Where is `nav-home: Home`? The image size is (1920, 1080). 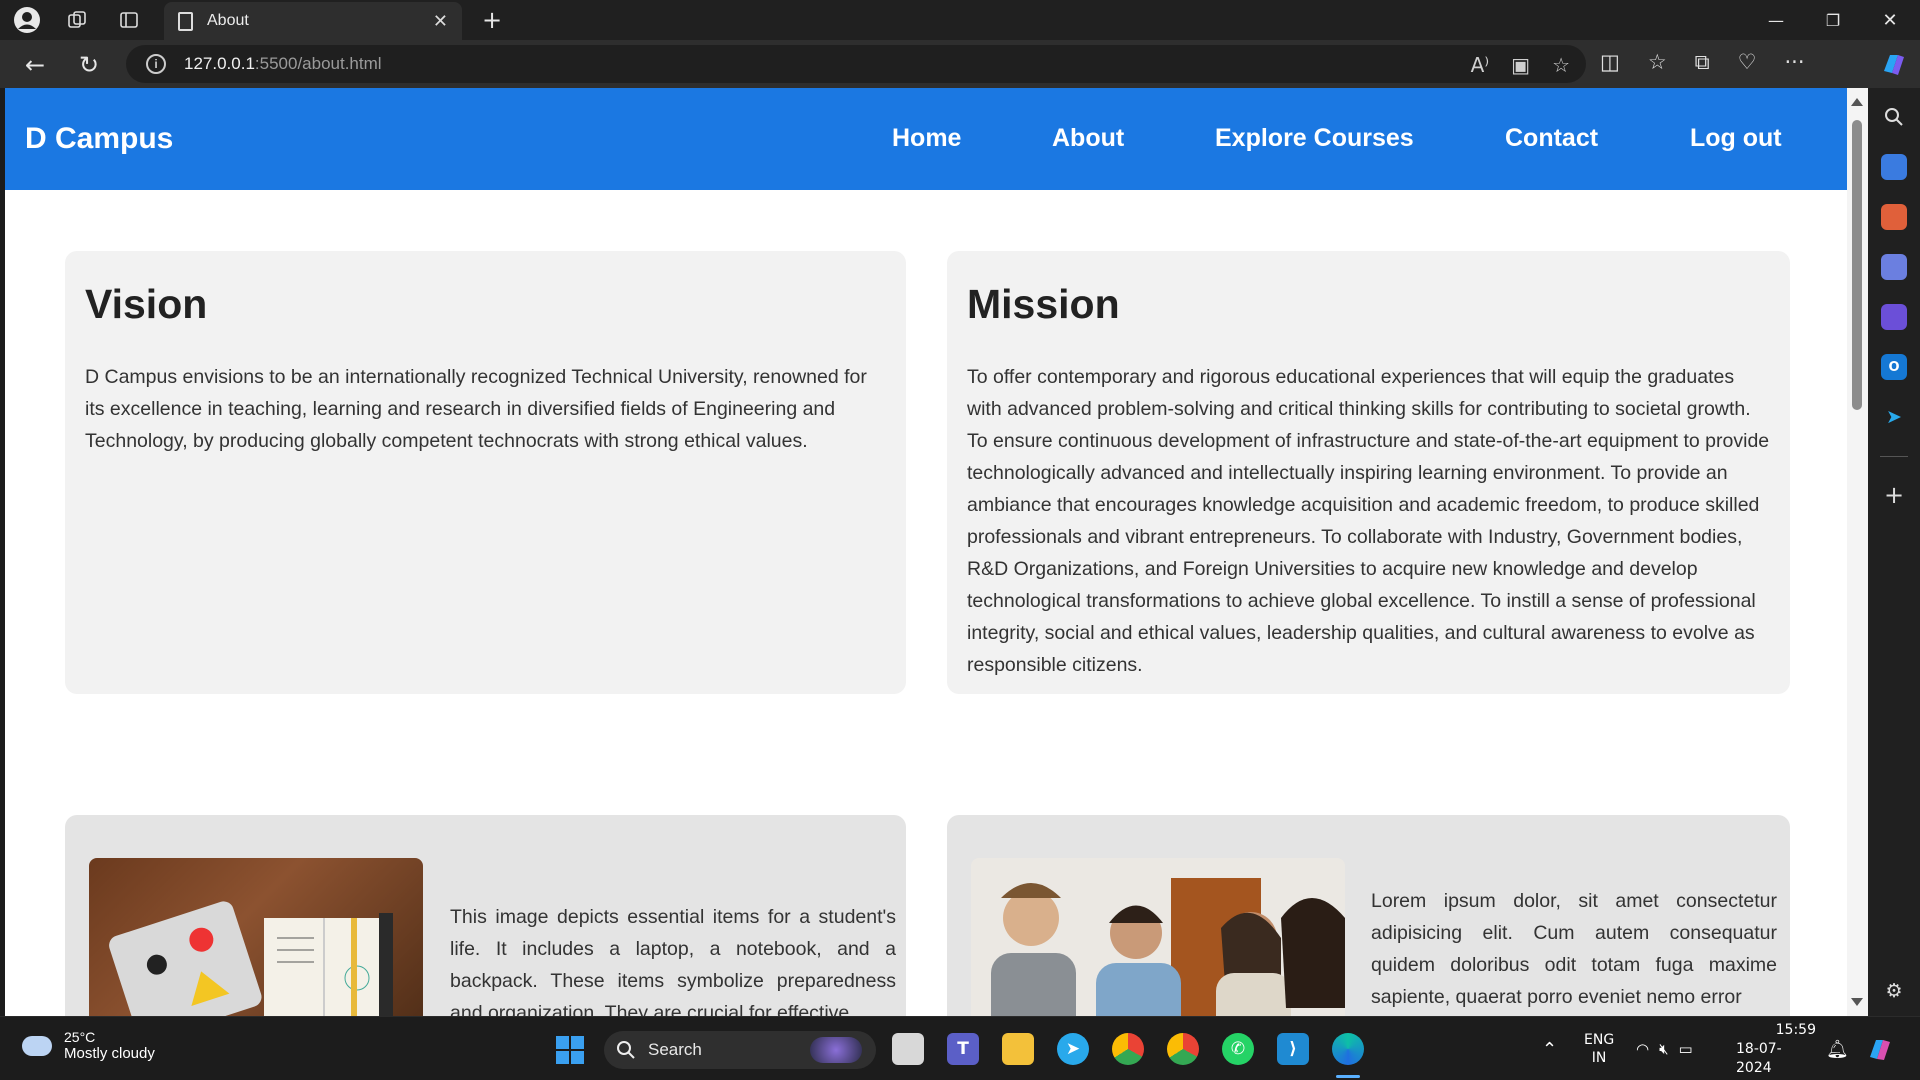 nav-home: Home is located at coordinates (926, 138).